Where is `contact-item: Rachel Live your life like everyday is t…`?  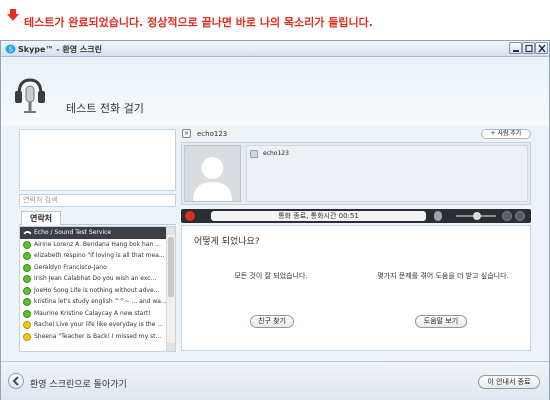
contact-item: Rachel Live your life like everyday is t… is located at coordinates (97, 325).